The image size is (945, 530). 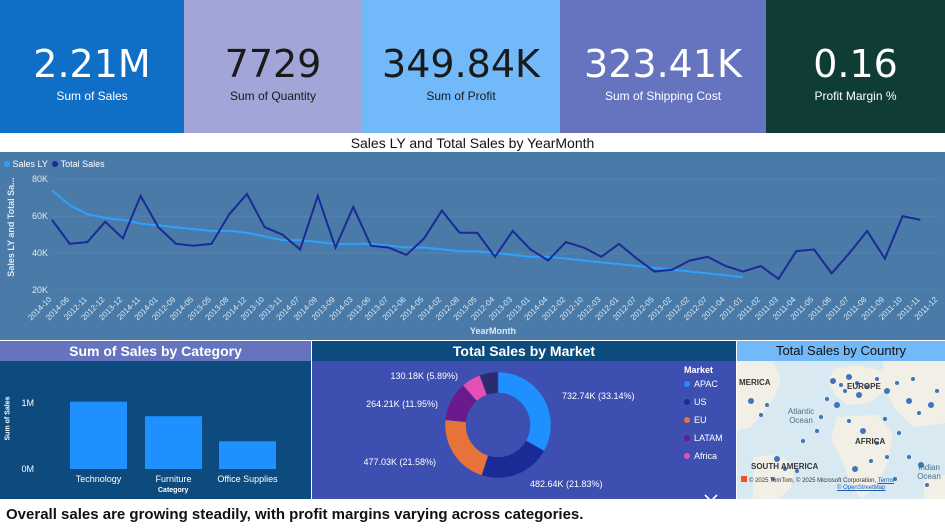 I want to click on kpi-label: Sum of Sales, so click(x=92, y=96).